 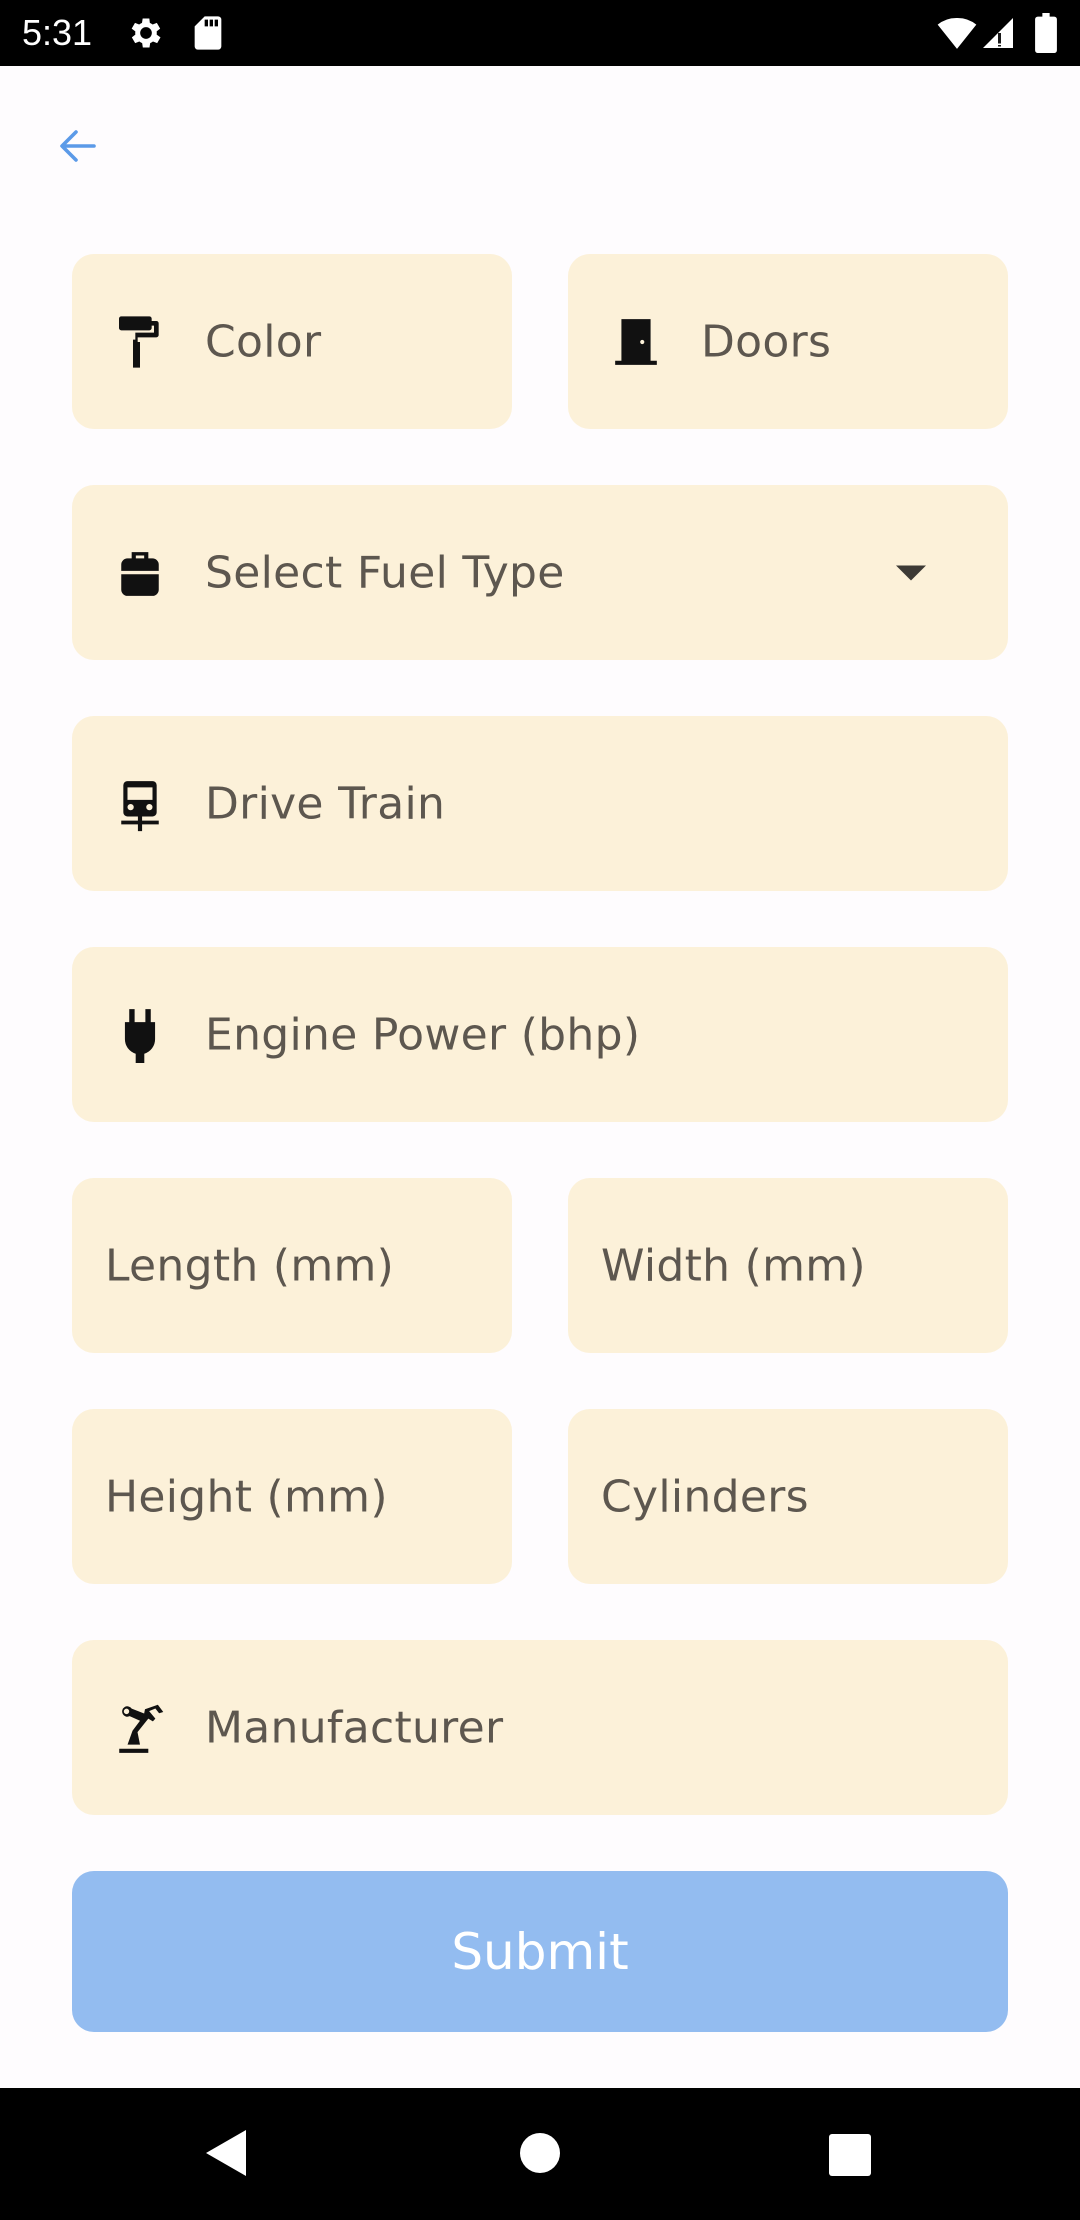 I want to click on engine-power-label: Engine Power (bhp), so click(x=423, y=1034).